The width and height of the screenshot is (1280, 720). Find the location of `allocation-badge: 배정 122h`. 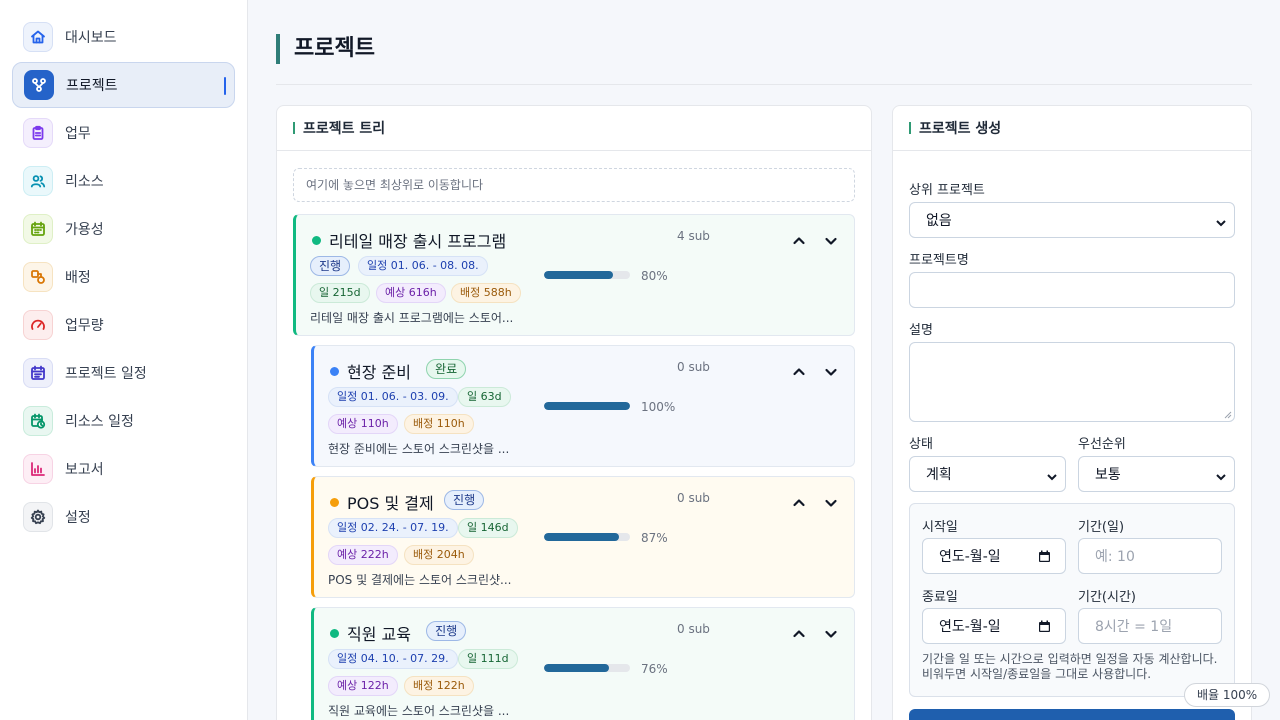

allocation-badge: 배정 122h is located at coordinates (439, 686).